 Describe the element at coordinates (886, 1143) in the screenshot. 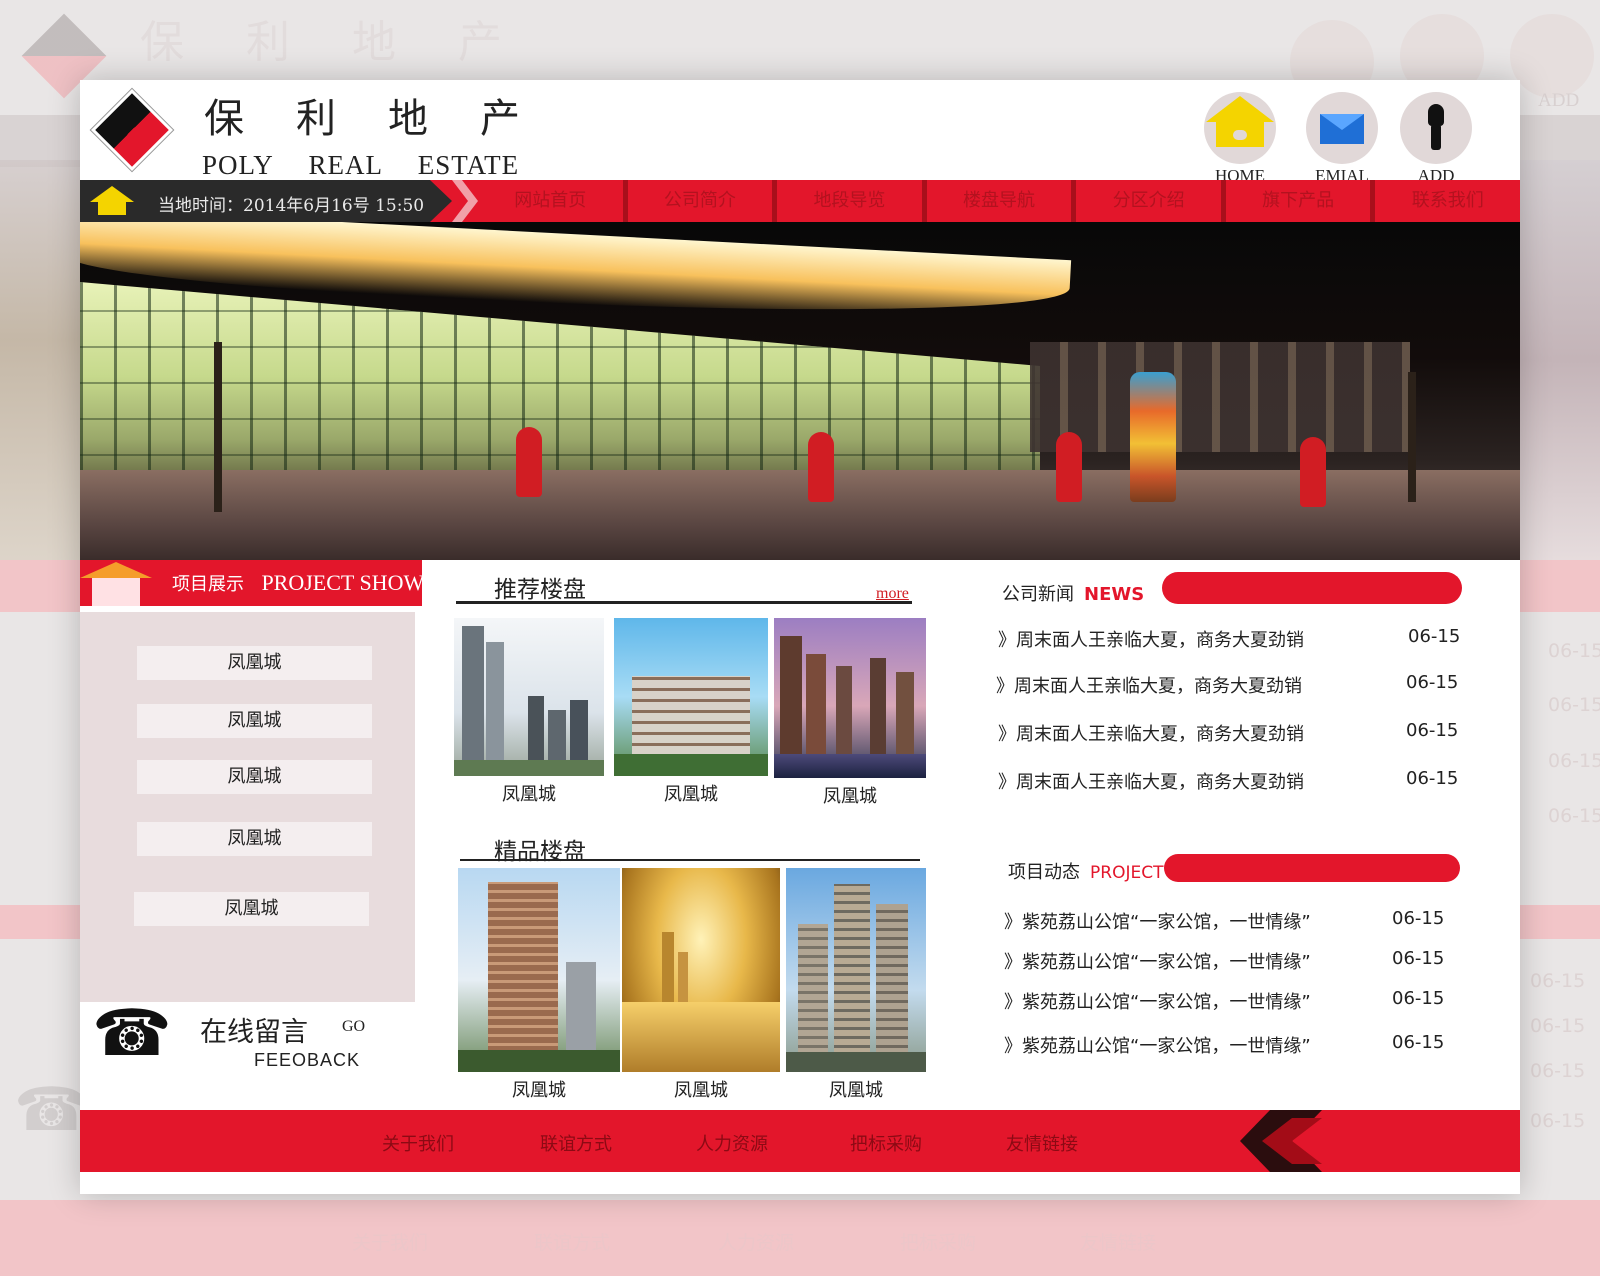

I see `footer-link-procurement: 把标采购` at that location.